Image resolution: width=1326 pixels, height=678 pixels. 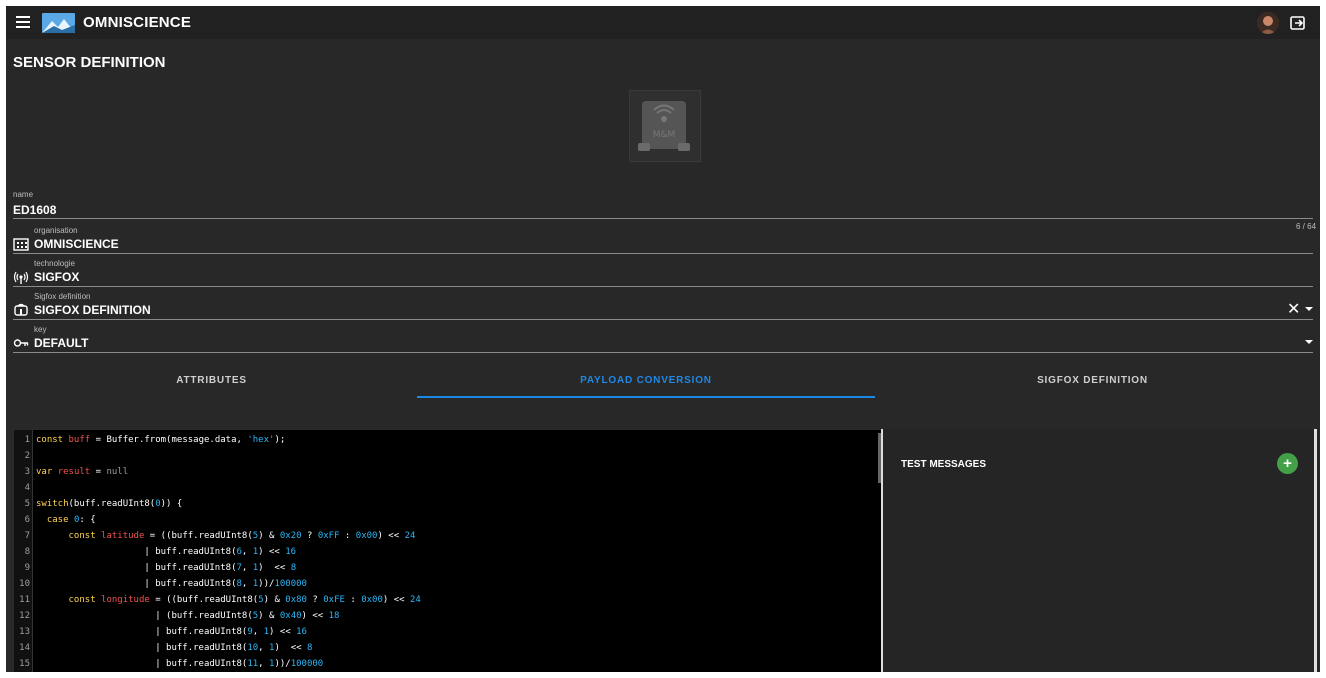 I want to click on code-line: 3 var result = null, so click(x=444, y=472).